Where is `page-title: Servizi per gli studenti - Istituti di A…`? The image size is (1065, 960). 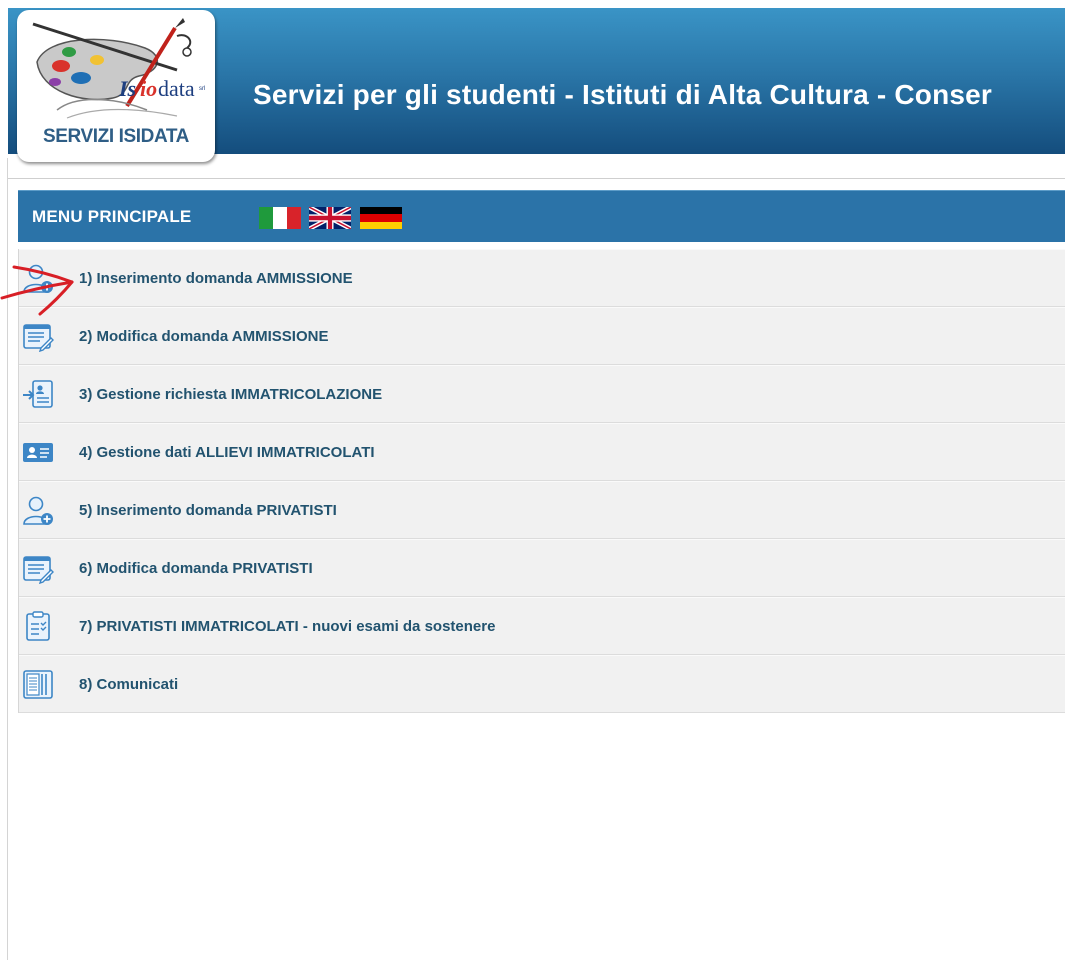 page-title: Servizi per gli studenti - Istituti di A… is located at coordinates (623, 94).